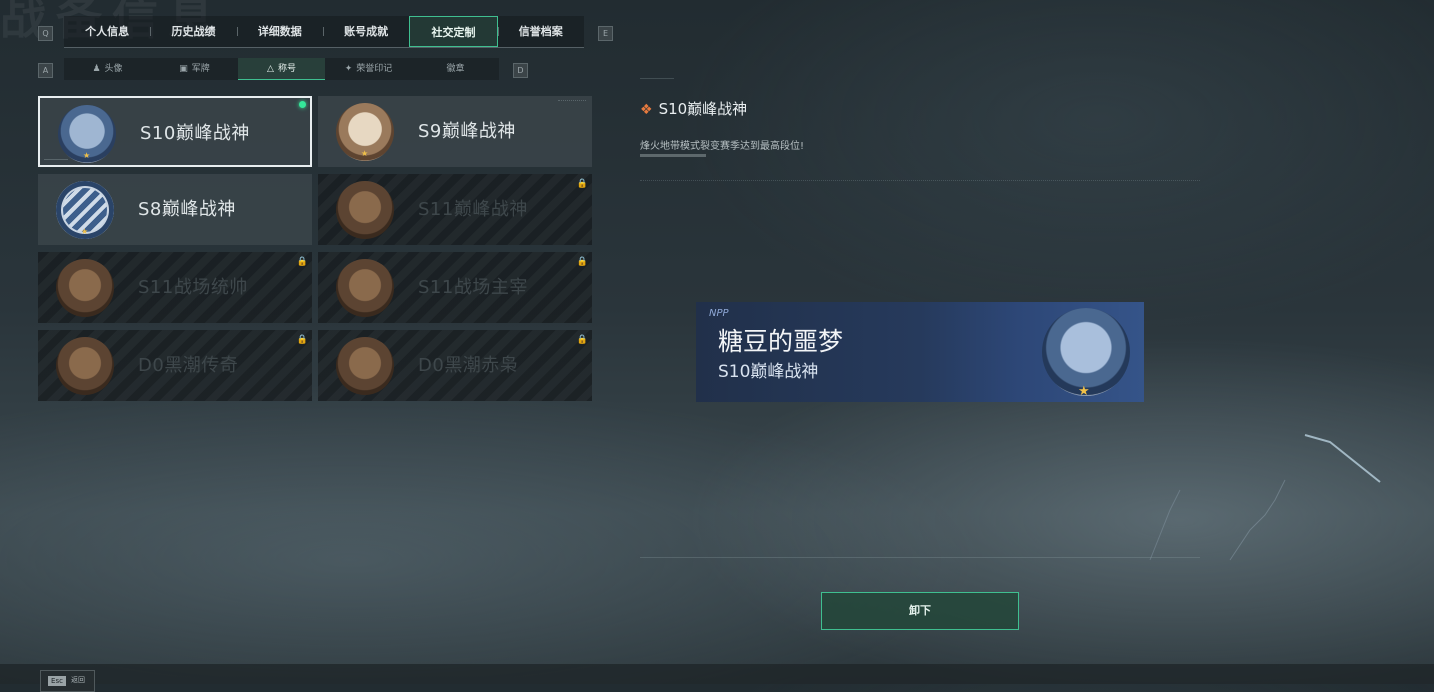 The image size is (1434, 692). What do you see at coordinates (187, 209) in the screenshot?
I see `title-name: S8巅峰战神` at bounding box center [187, 209].